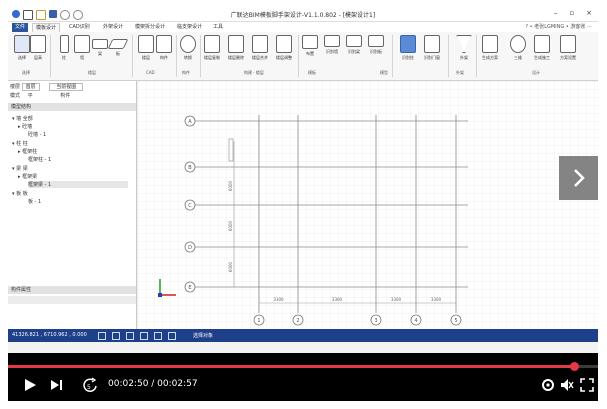  What do you see at coordinates (39, 159) in the screenshot?
I see `tree-item-frame-column-1: 框架柱 - 1` at bounding box center [39, 159].